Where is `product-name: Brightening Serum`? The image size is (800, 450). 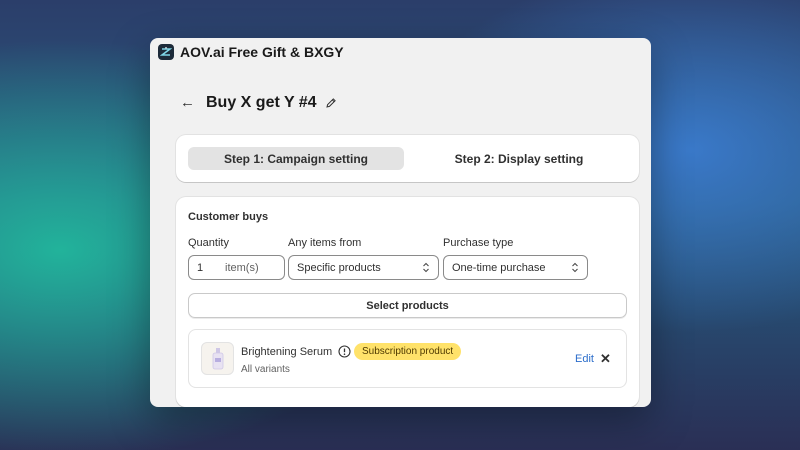 product-name: Brightening Serum is located at coordinates (287, 352).